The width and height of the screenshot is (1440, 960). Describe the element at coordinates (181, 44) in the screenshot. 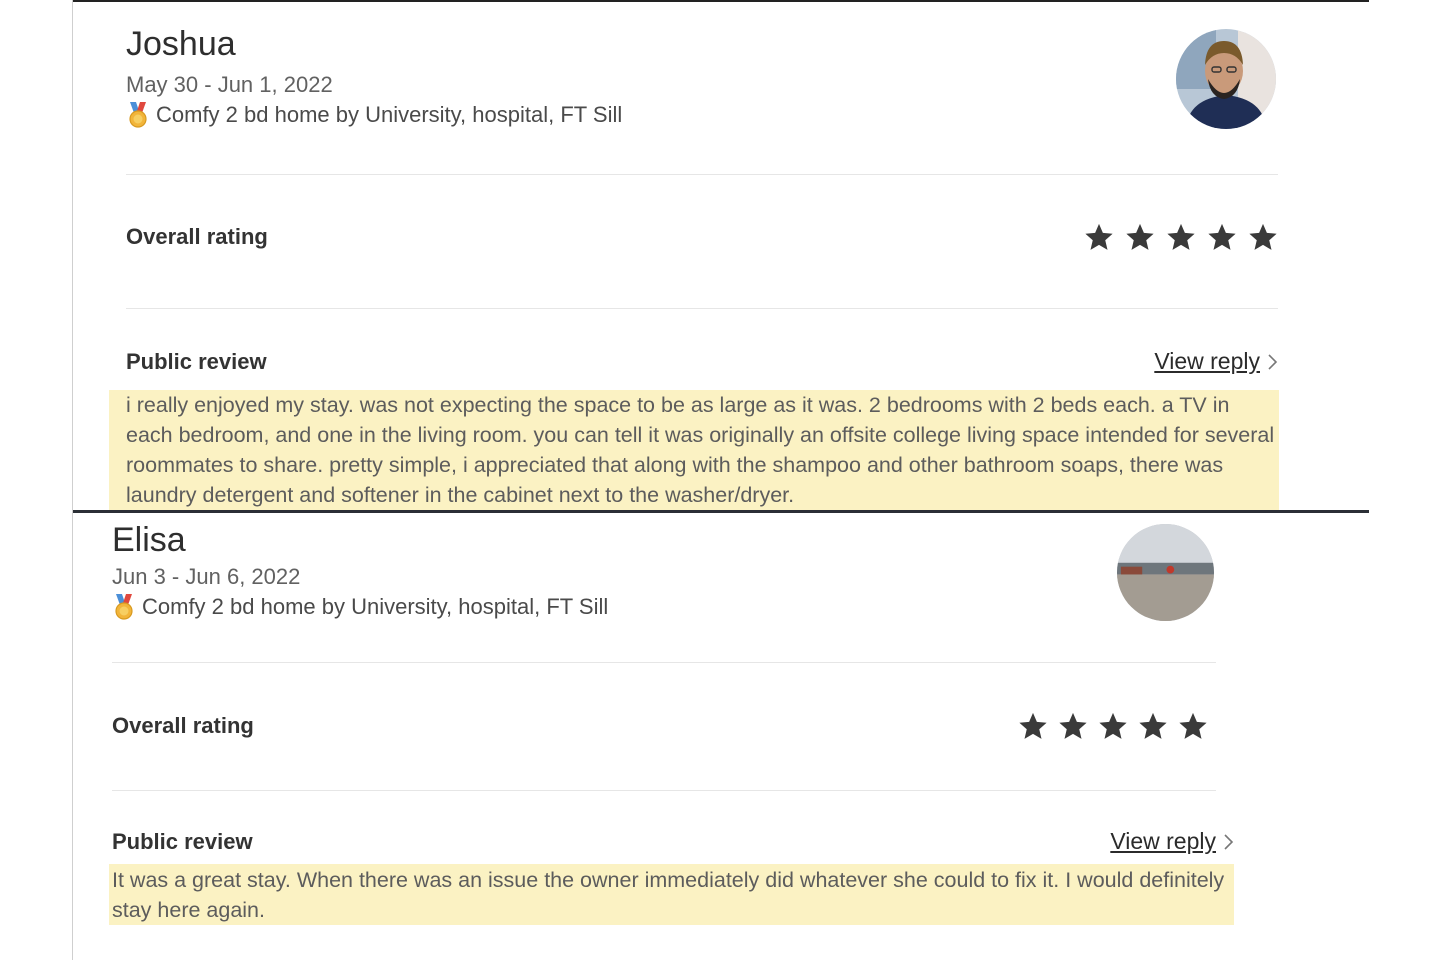

I see `guest-name: Joshua` at that location.